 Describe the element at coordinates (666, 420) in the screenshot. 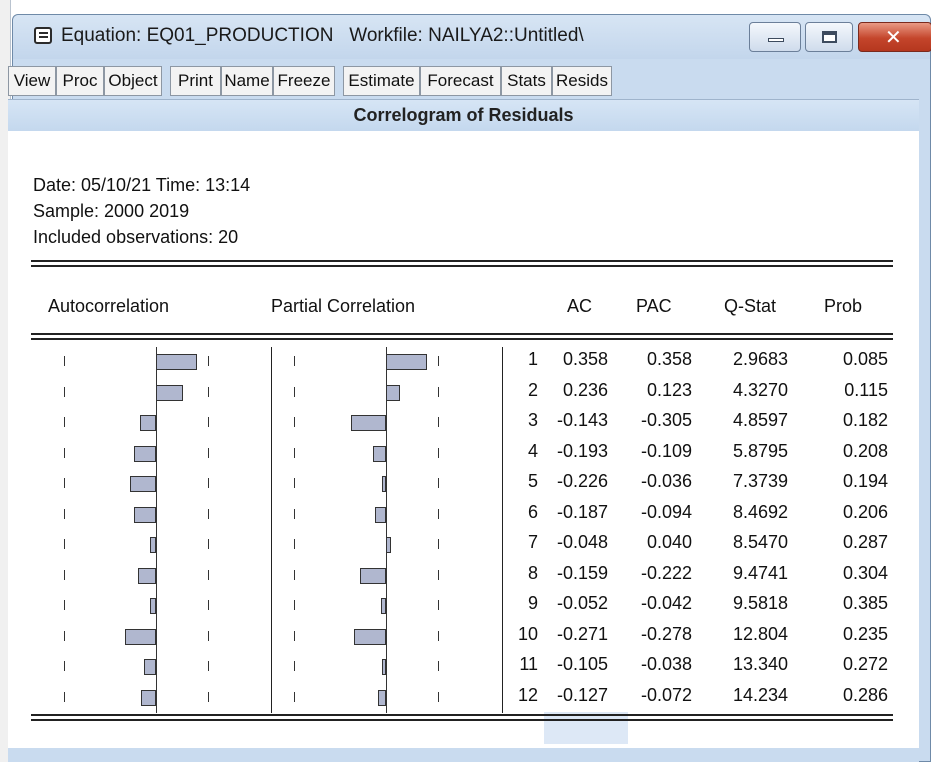

I see `pac-value: -0.305` at that location.